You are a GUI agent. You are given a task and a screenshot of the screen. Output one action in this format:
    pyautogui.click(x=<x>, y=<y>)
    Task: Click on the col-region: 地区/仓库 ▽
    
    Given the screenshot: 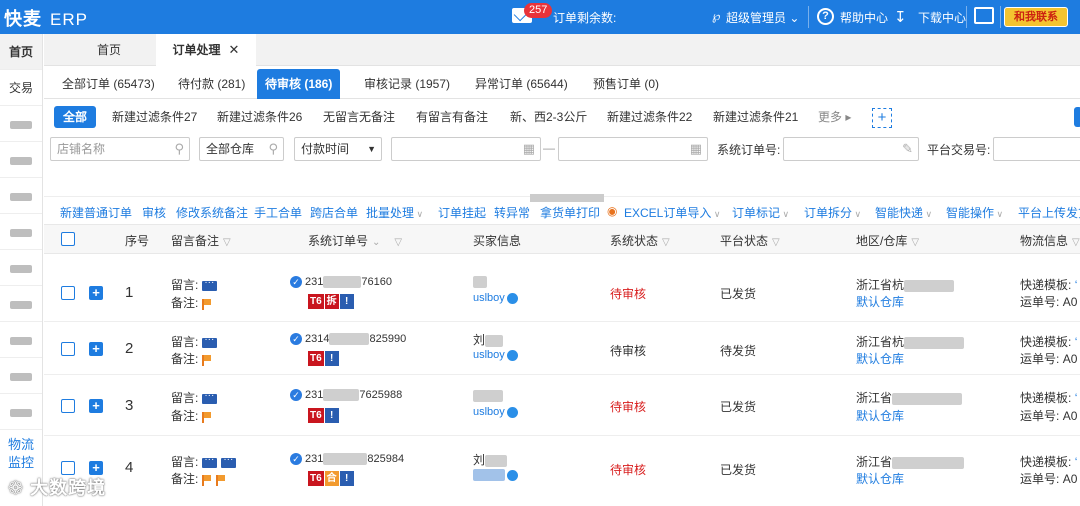 What is the action you would take?
    pyautogui.click(x=887, y=240)
    